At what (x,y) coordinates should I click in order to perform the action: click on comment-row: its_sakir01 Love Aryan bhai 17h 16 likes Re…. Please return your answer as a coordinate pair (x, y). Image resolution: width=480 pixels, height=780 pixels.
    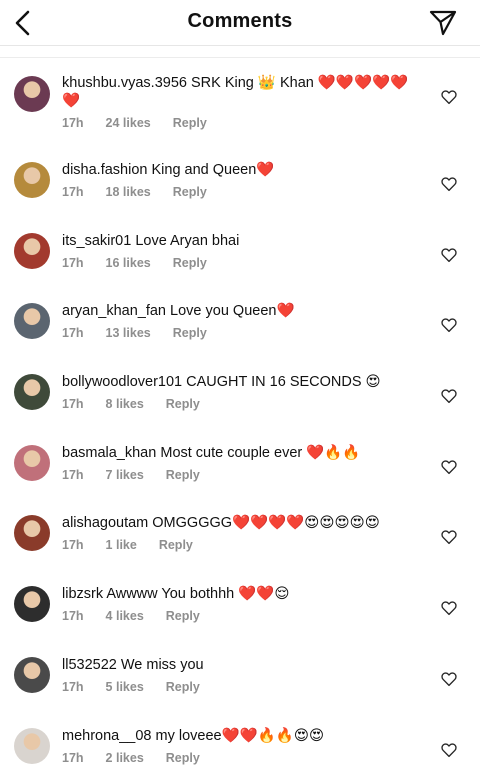
    Looking at the image, I should click on (240, 256).